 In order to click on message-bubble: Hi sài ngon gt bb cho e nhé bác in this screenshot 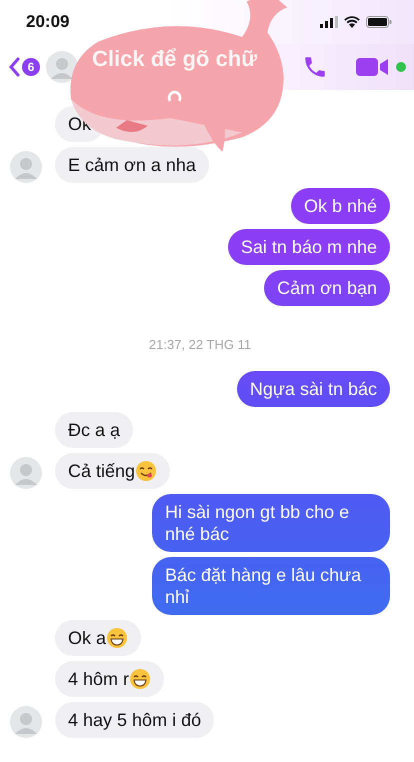, I will do `click(271, 523)`.